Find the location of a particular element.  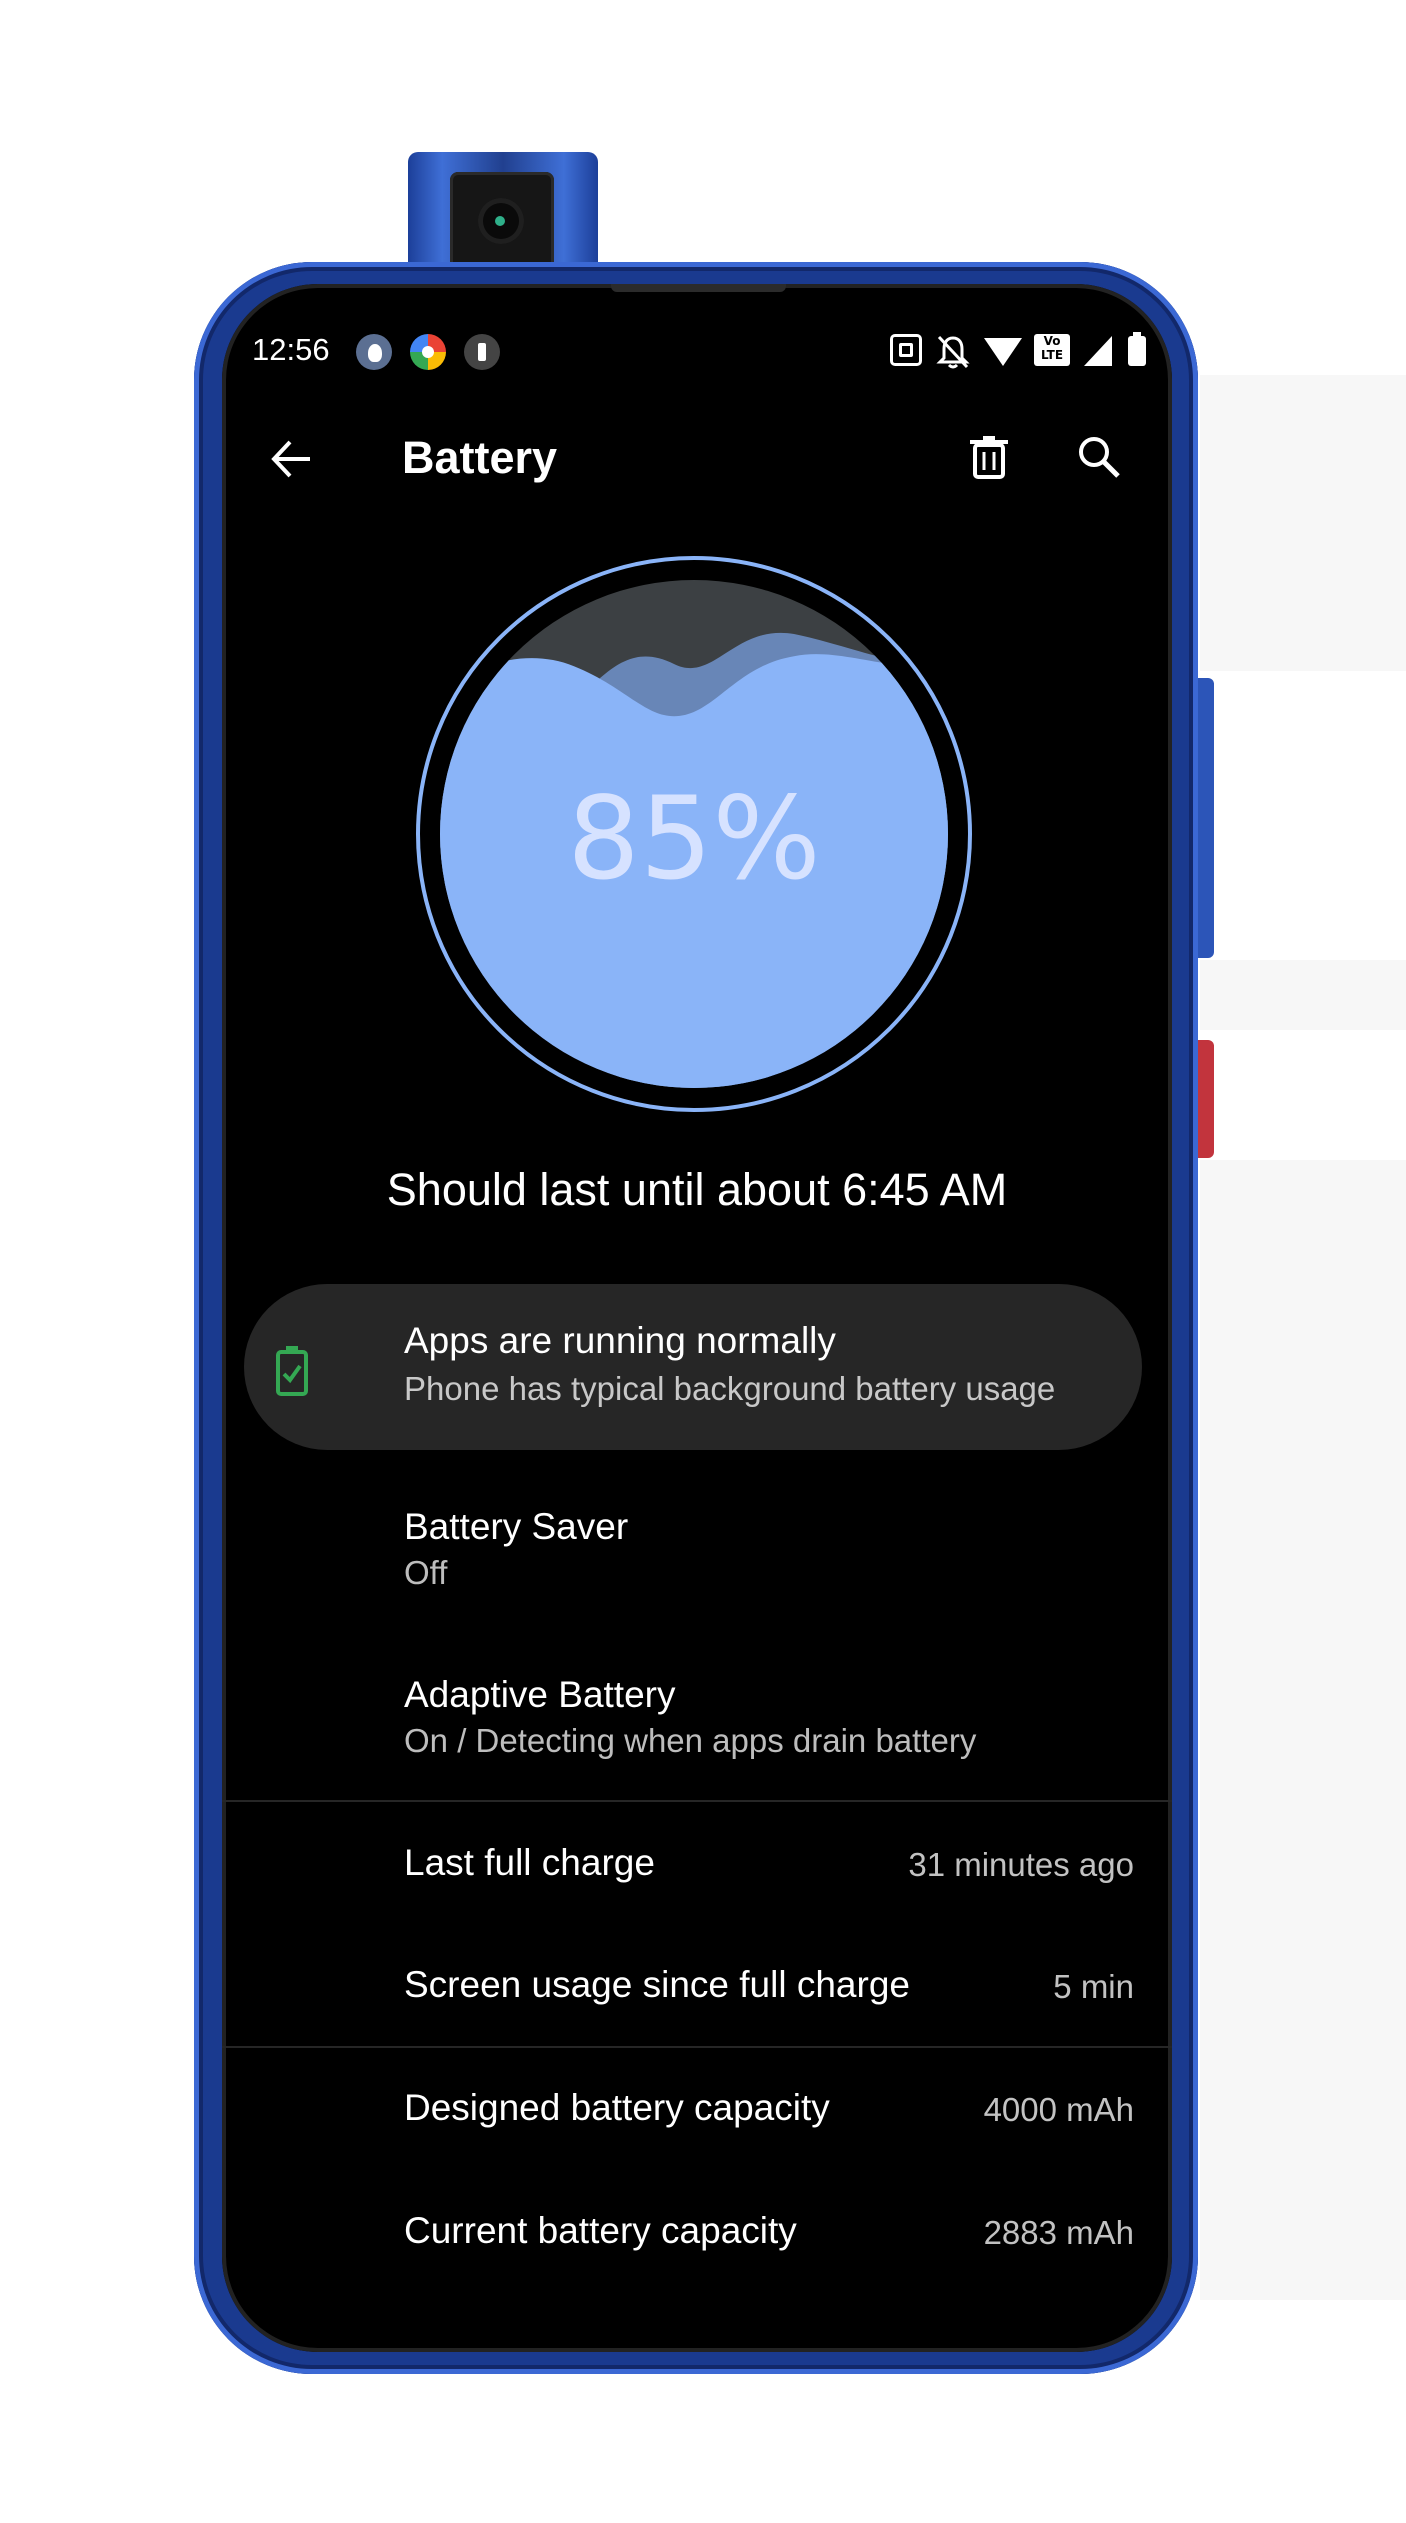

status-time: 12:56 is located at coordinates (291, 349).